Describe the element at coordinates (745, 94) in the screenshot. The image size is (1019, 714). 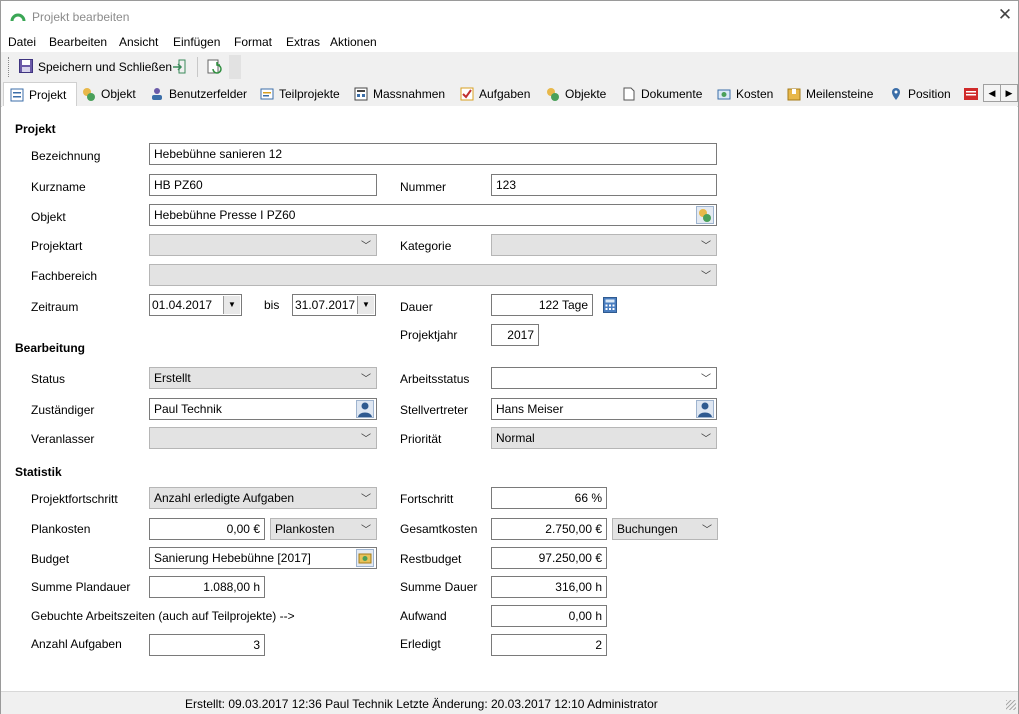
I see `tab-kosten: Kosten` at that location.